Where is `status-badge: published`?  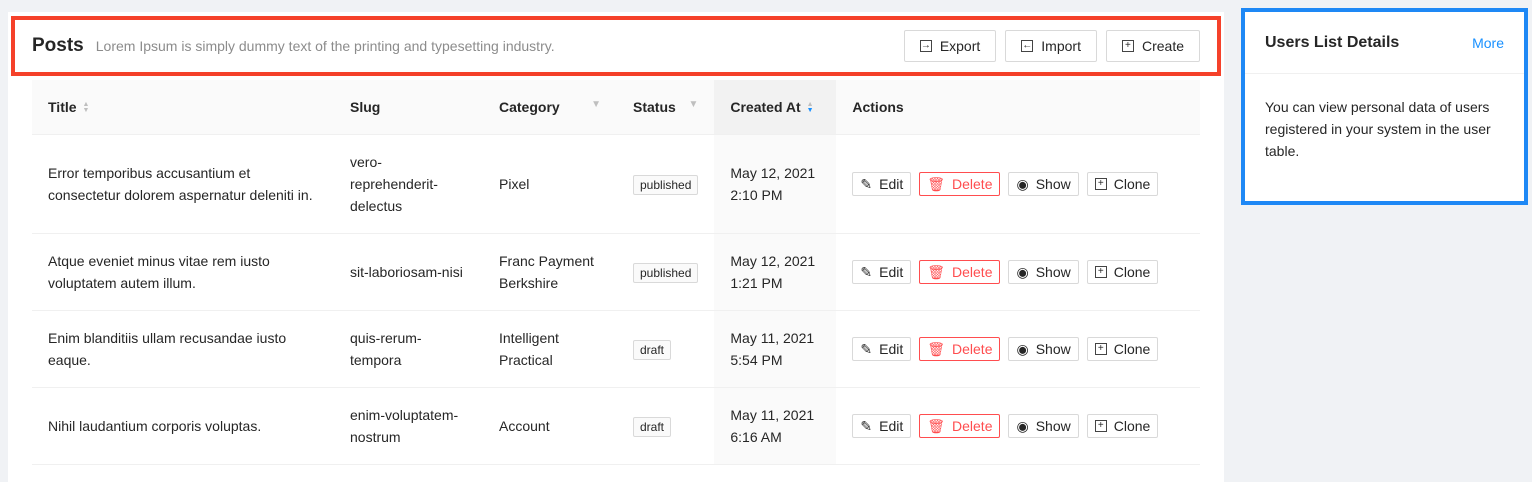 status-badge: published is located at coordinates (666, 184).